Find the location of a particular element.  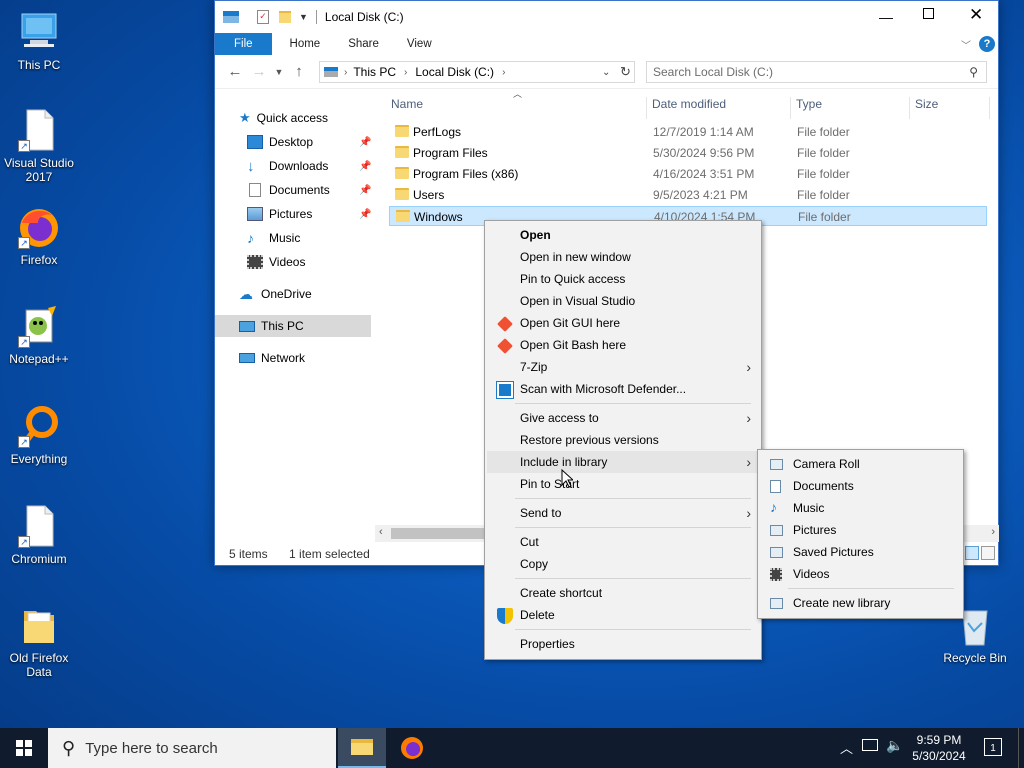

maximize-button is located at coordinates (928, 13).